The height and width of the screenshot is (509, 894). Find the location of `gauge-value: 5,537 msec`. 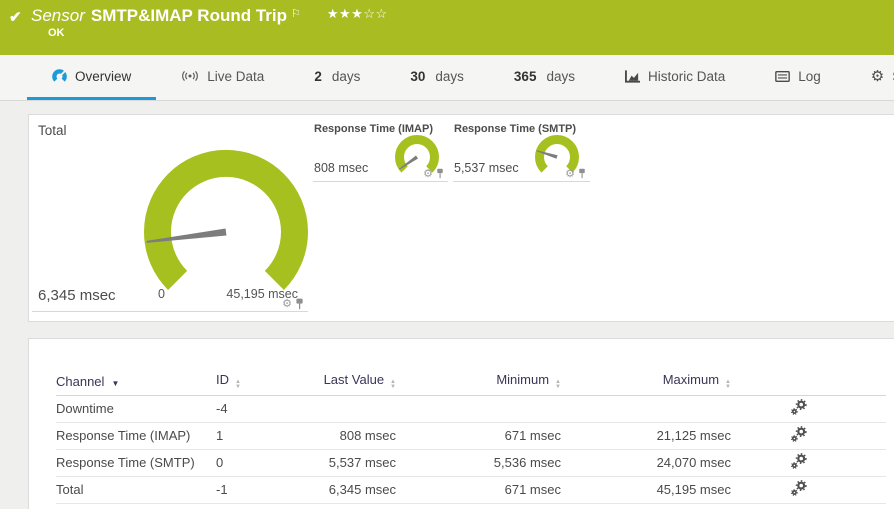

gauge-value: 5,537 msec is located at coordinates (486, 168).